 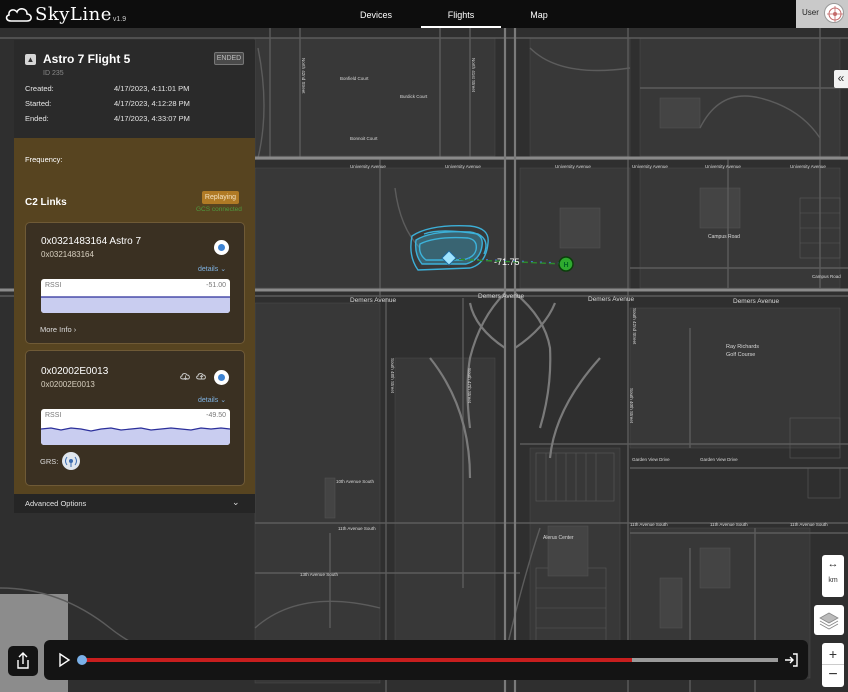 I want to click on collapse-panel-button: «, so click(x=841, y=79).